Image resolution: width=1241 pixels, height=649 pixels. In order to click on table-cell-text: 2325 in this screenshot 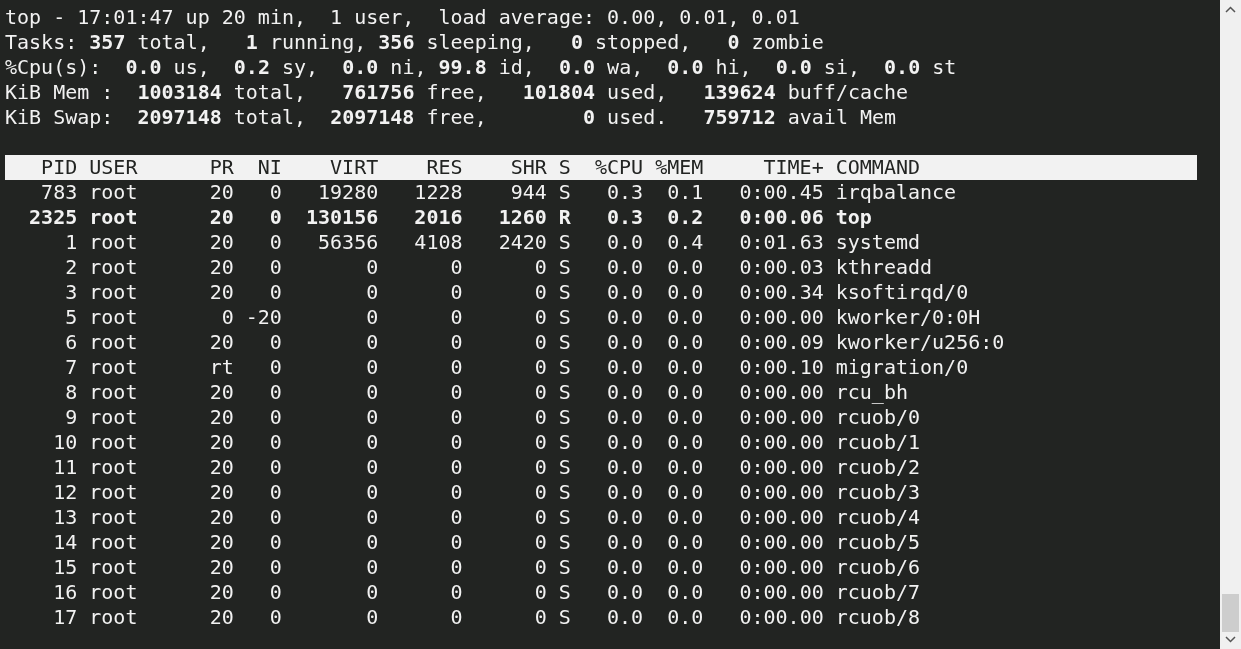, I will do `click(53, 217)`.